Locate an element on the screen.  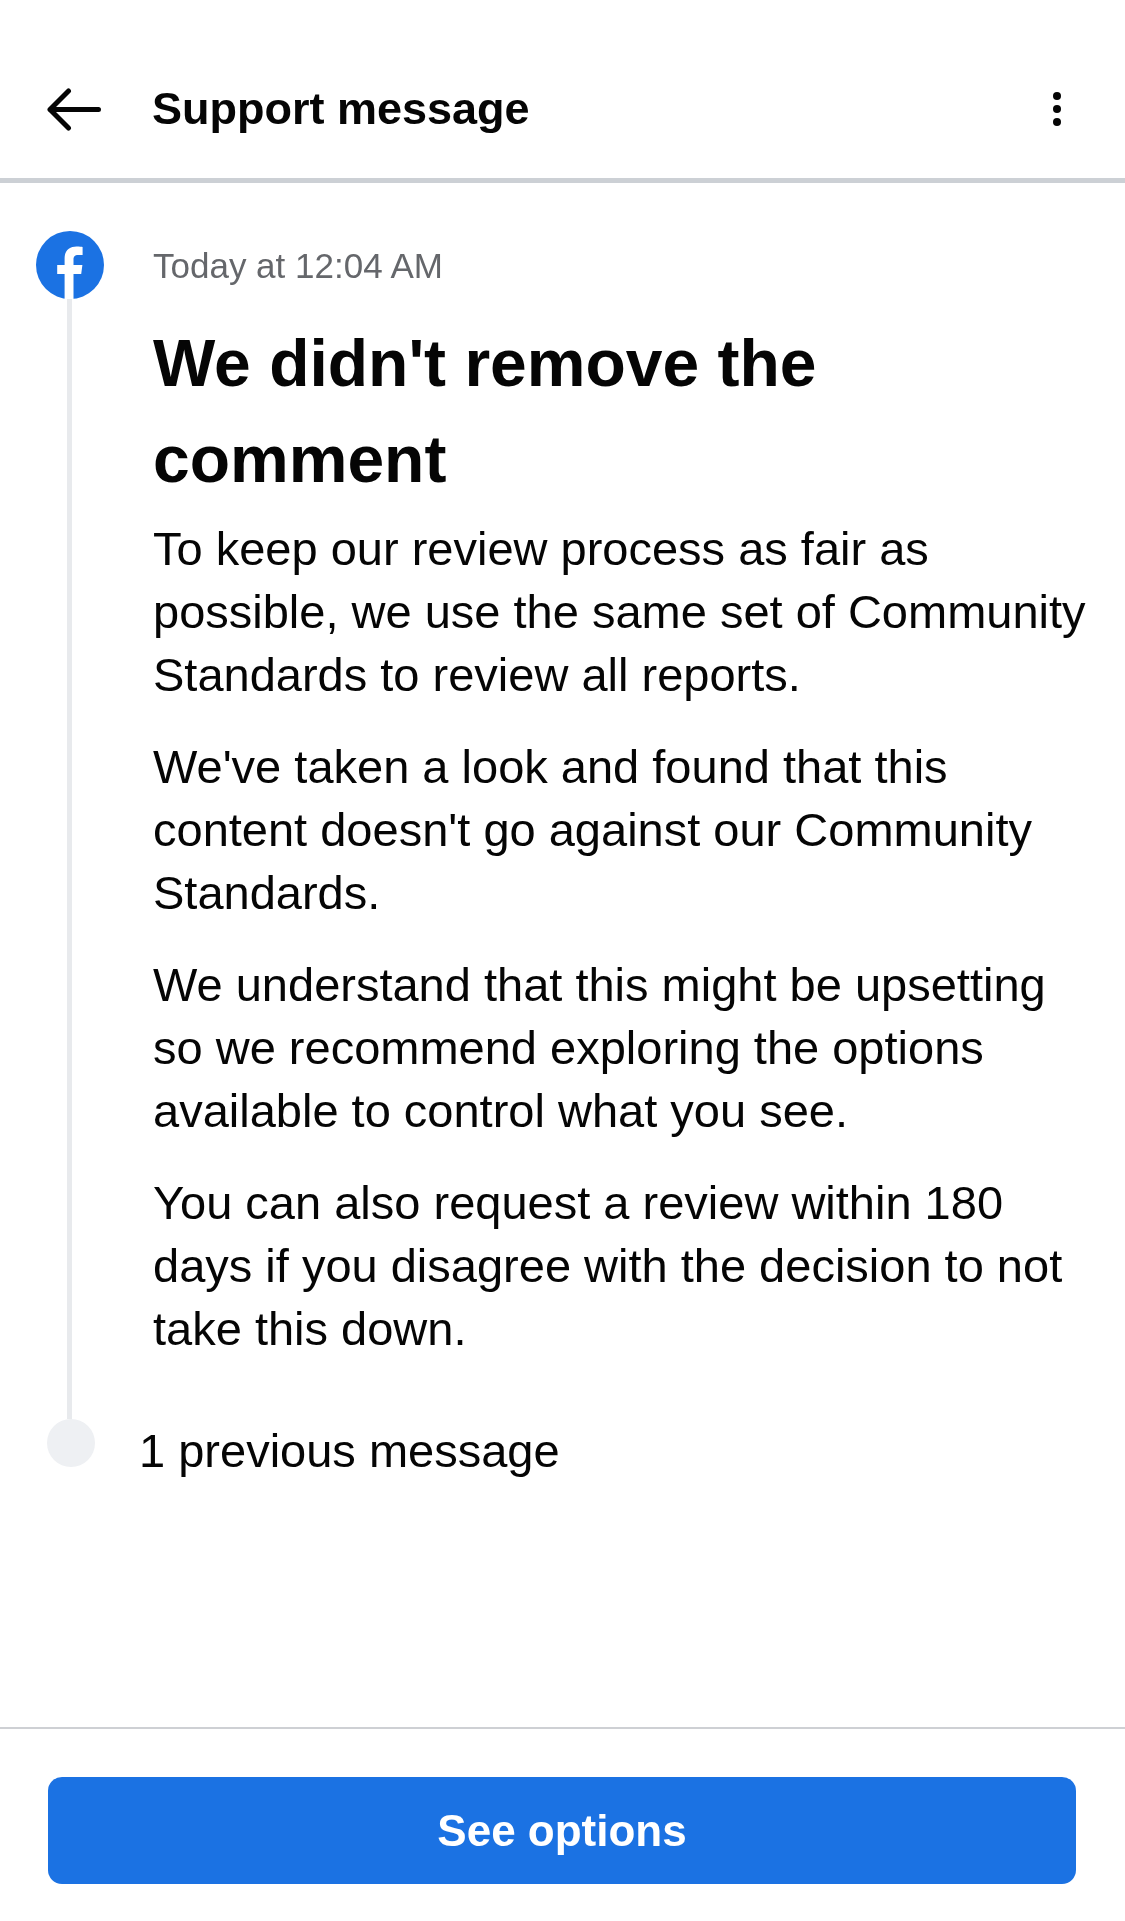
message-heading: We didn't remove the comment is located at coordinates (485, 411).